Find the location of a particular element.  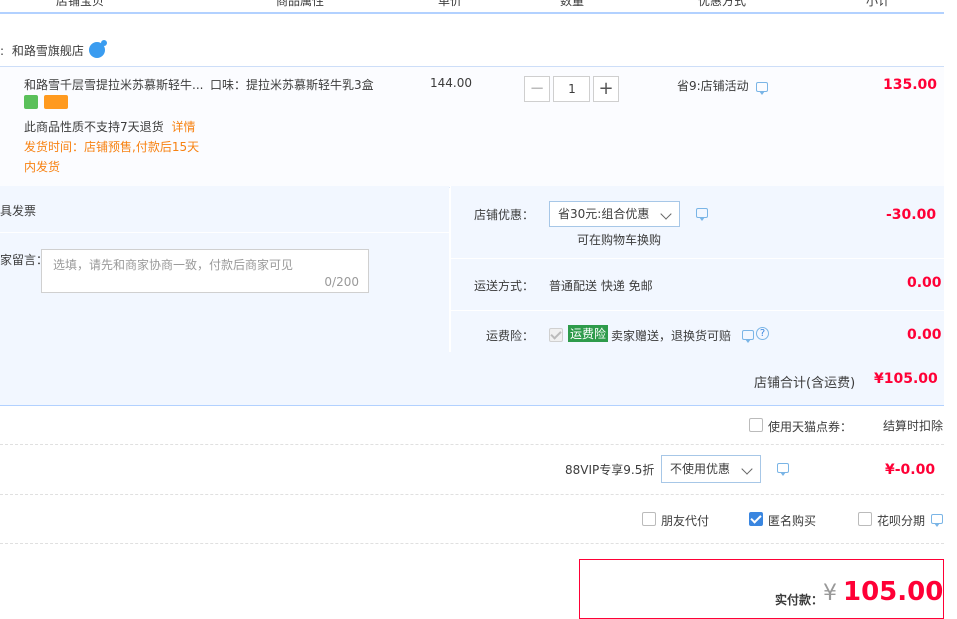

return-notice: 此商品性质不支持7天退货 详情 is located at coordinates (109, 126).